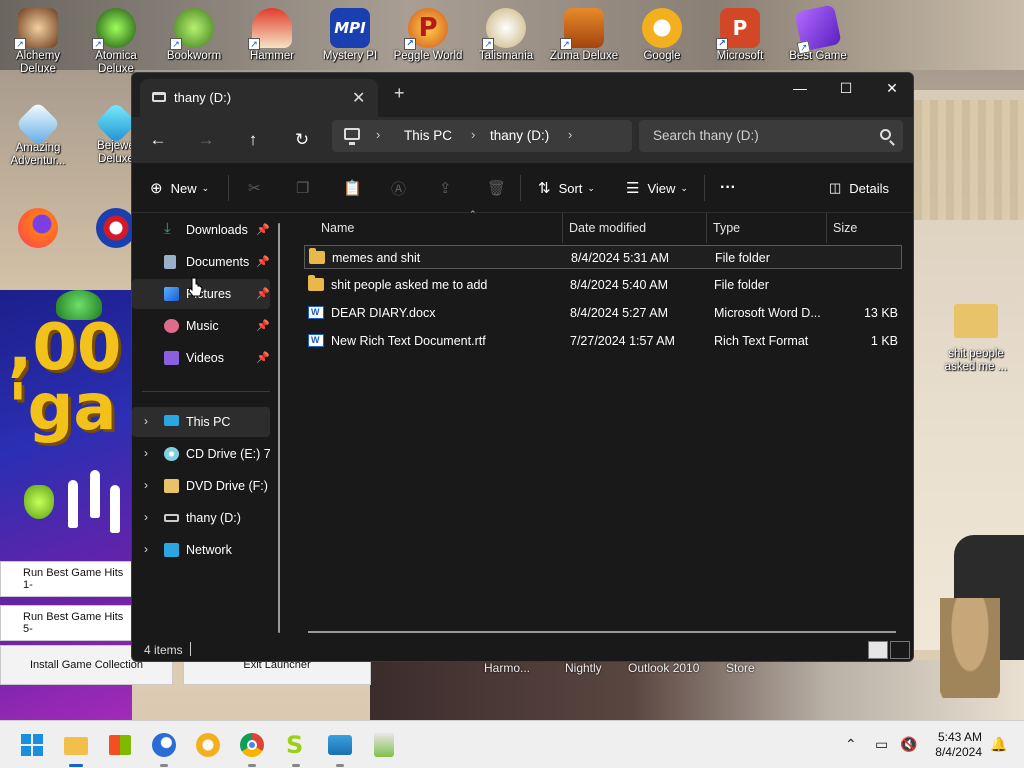 This screenshot has width=1024, height=768. Describe the element at coordinates (662, 31) in the screenshot. I see `desktop-icon-google: Google` at that location.